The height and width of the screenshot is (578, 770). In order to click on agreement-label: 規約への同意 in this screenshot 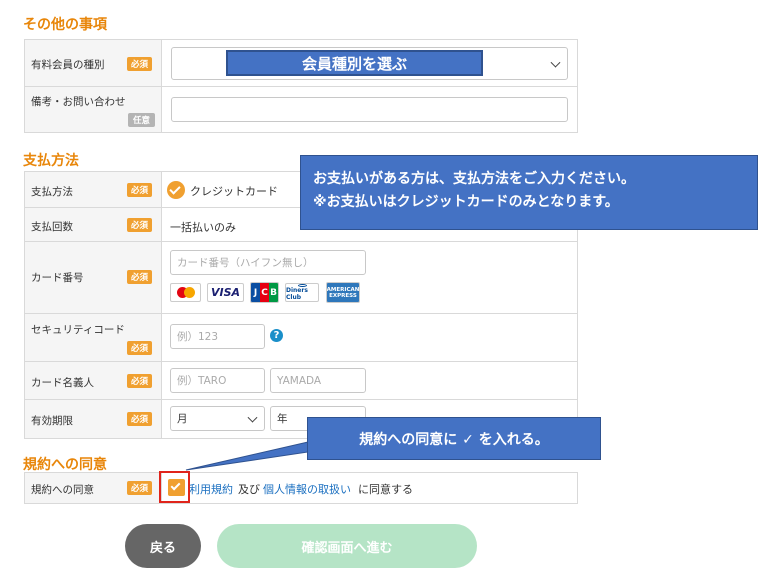, I will do `click(62, 490)`.